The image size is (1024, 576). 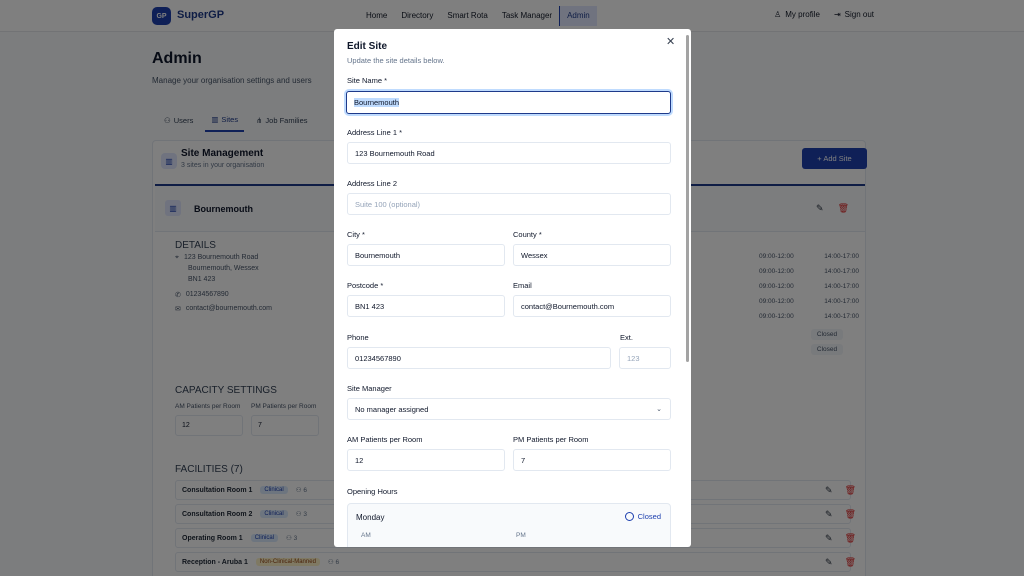 I want to click on email-input: contact@Bournemouth.com, so click(x=592, y=306).